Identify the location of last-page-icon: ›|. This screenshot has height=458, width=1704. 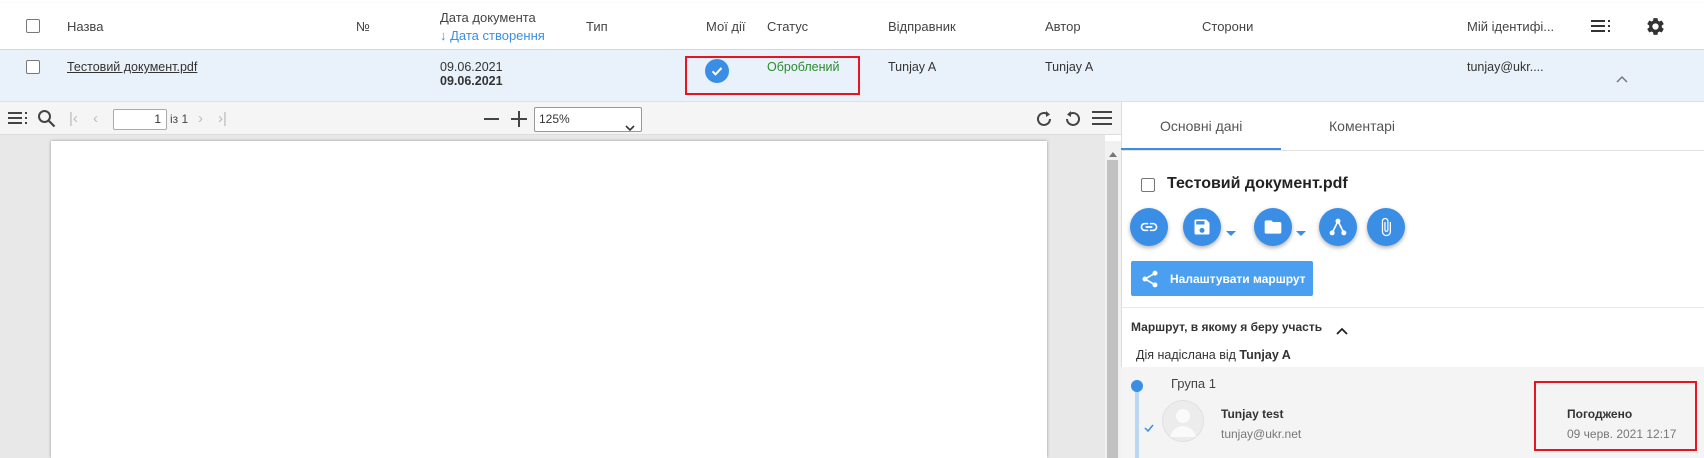
(222, 119).